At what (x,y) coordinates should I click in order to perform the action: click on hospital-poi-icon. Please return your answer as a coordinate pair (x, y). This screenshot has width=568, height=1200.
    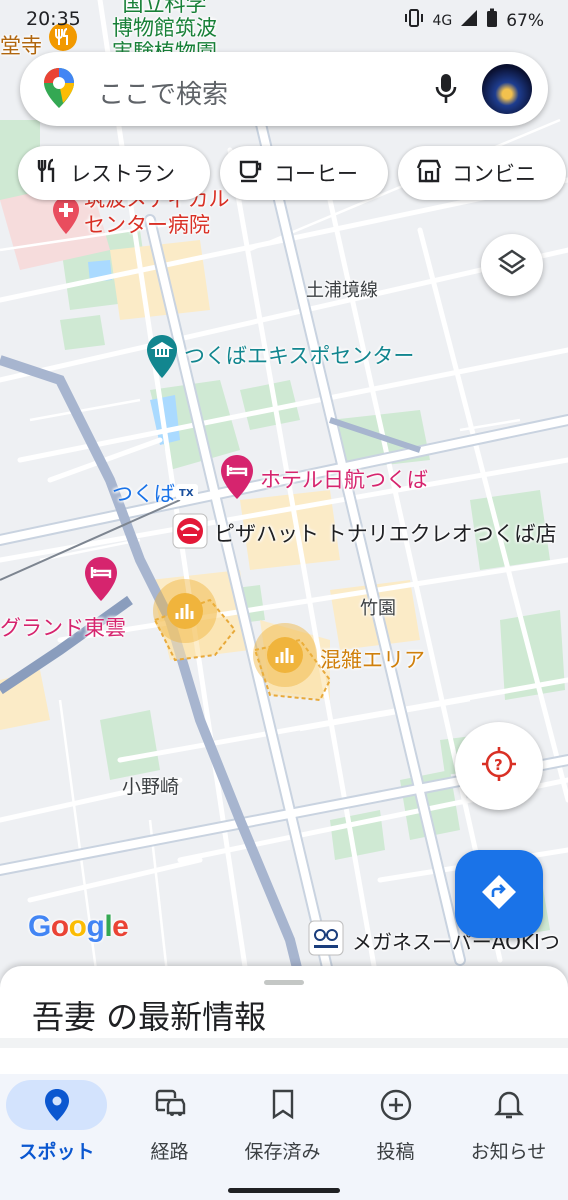
    Looking at the image, I should click on (66, 218).